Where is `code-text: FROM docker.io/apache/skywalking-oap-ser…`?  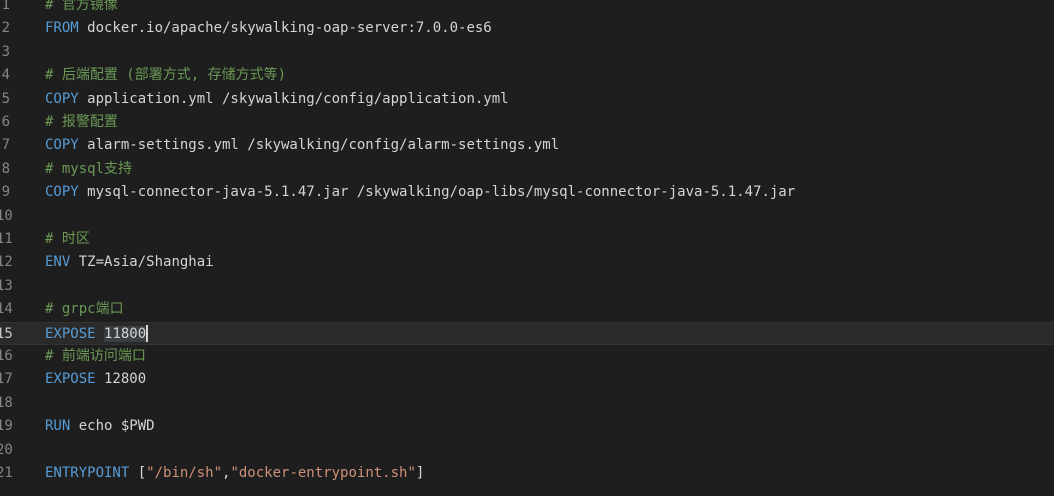
code-text: FROM docker.io/apache/skywalking-oap-ser… is located at coordinates (268, 28).